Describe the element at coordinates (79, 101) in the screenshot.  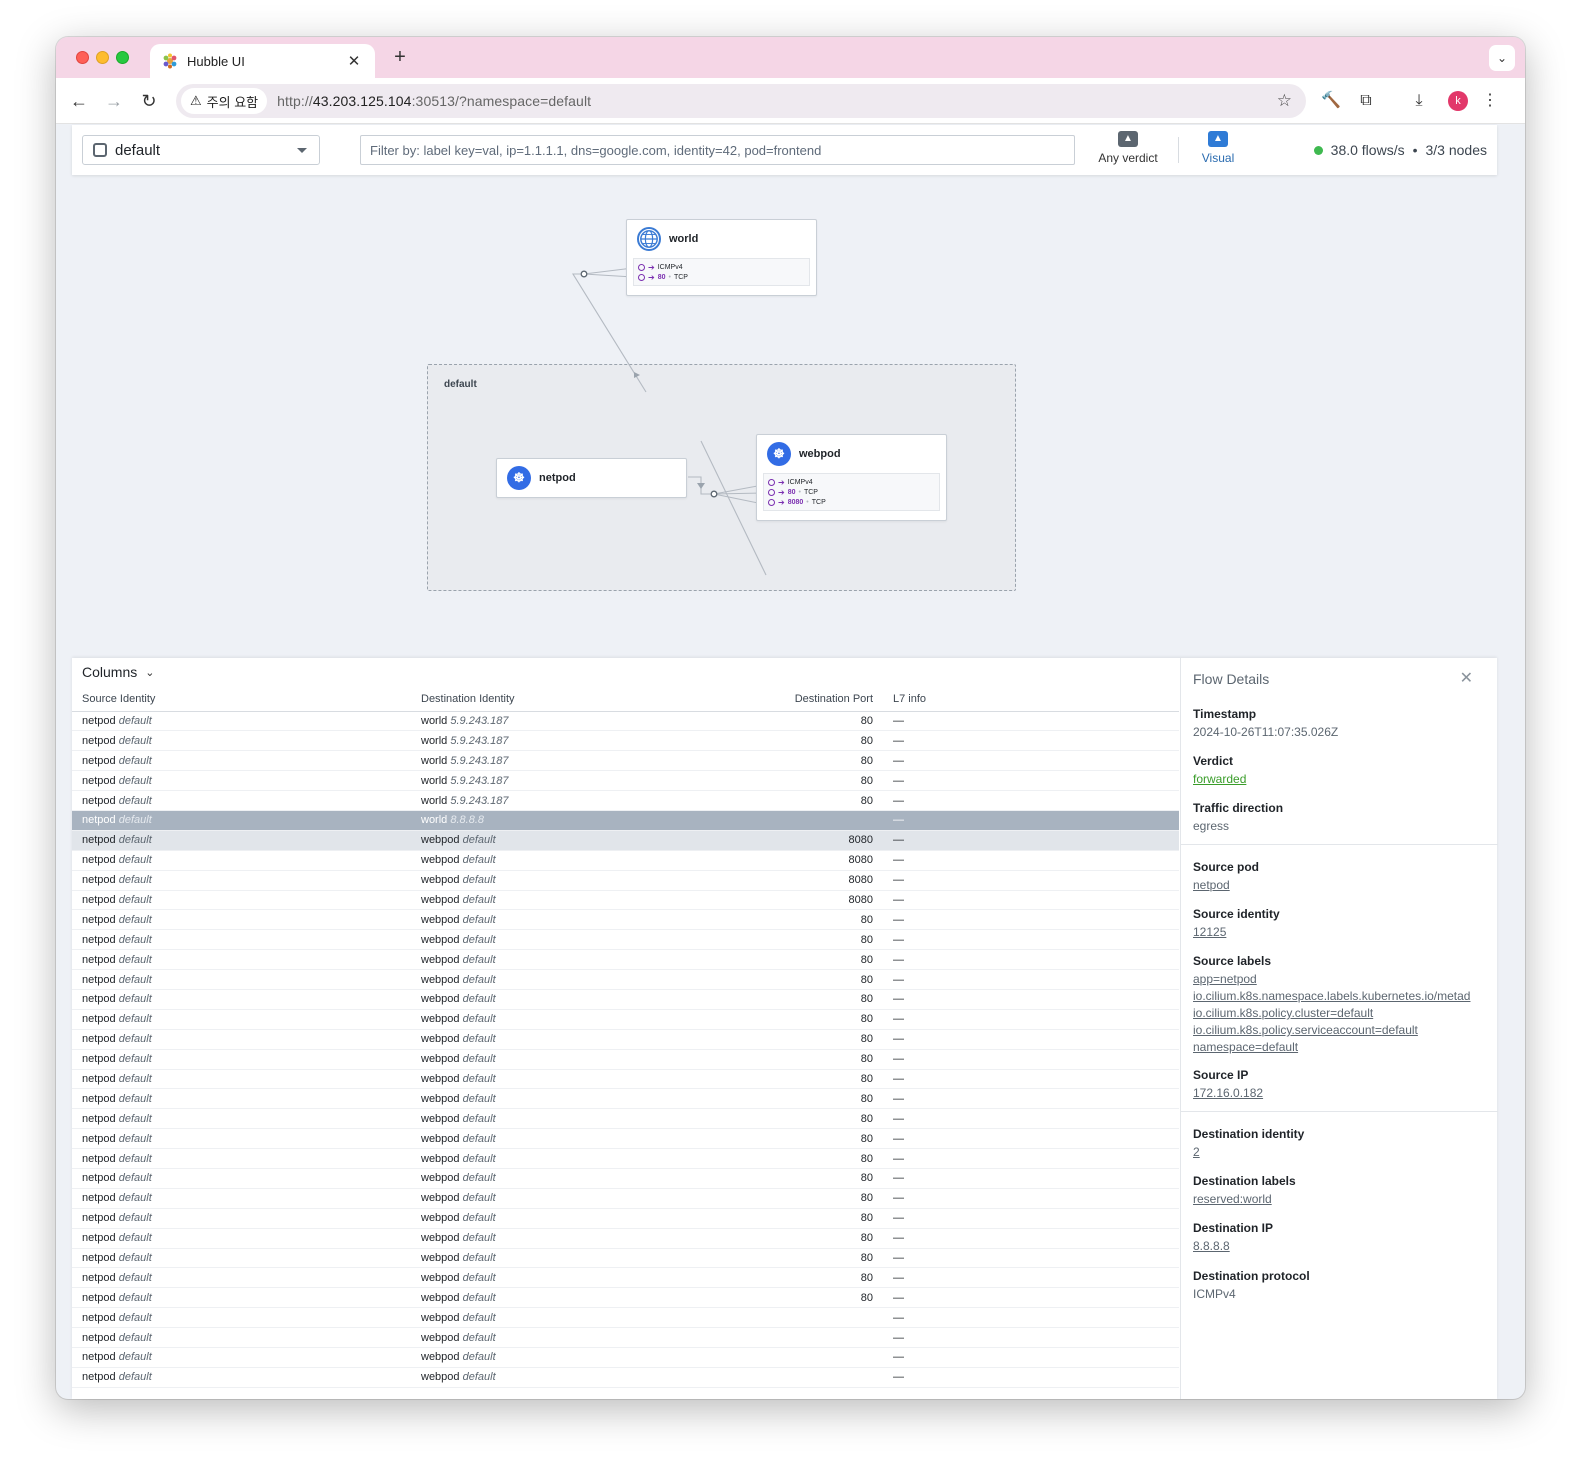
I see `back-arrow-icon: ←` at that location.